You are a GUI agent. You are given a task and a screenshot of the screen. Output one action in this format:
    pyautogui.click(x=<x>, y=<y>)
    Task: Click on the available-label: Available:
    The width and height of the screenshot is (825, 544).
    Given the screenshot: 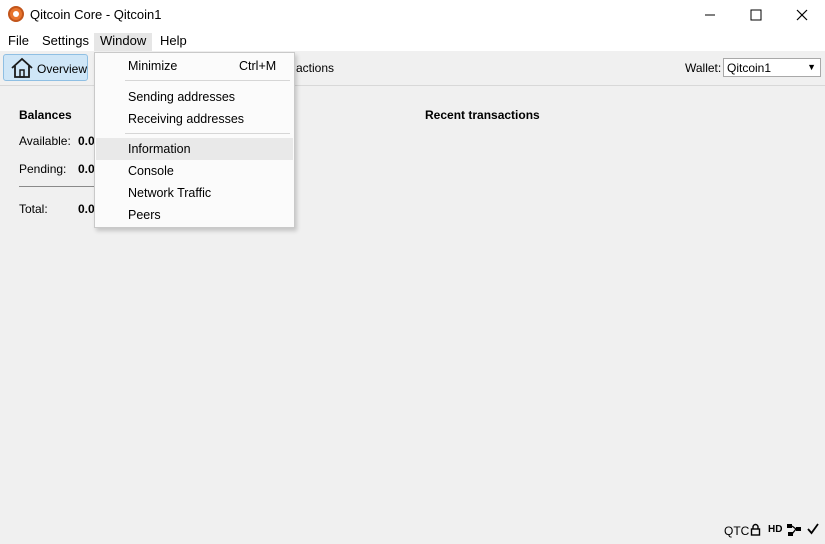 What is the action you would take?
    pyautogui.click(x=45, y=141)
    